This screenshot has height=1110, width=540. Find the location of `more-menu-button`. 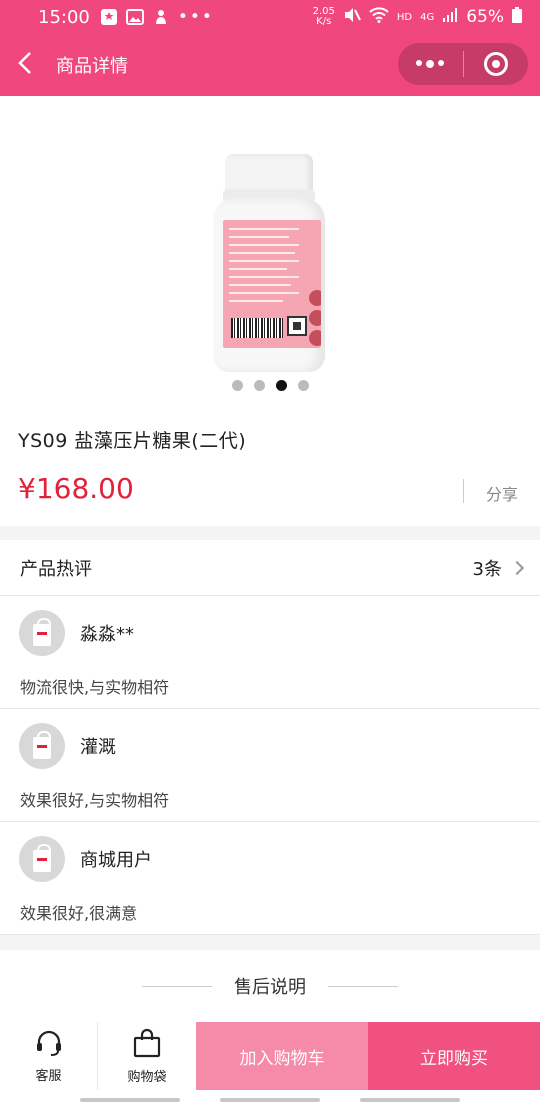

more-menu-button is located at coordinates (430, 64).